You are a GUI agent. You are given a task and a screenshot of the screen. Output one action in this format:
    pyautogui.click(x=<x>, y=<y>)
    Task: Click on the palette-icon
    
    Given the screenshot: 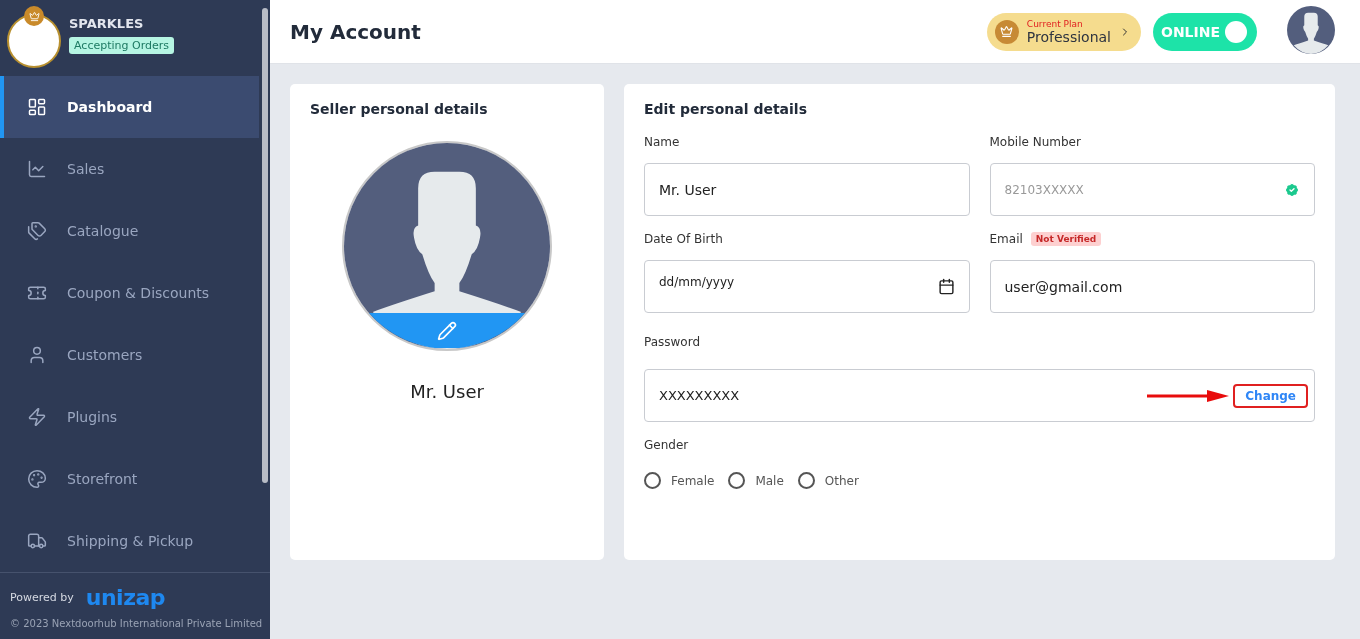 What is the action you would take?
    pyautogui.click(x=37, y=479)
    